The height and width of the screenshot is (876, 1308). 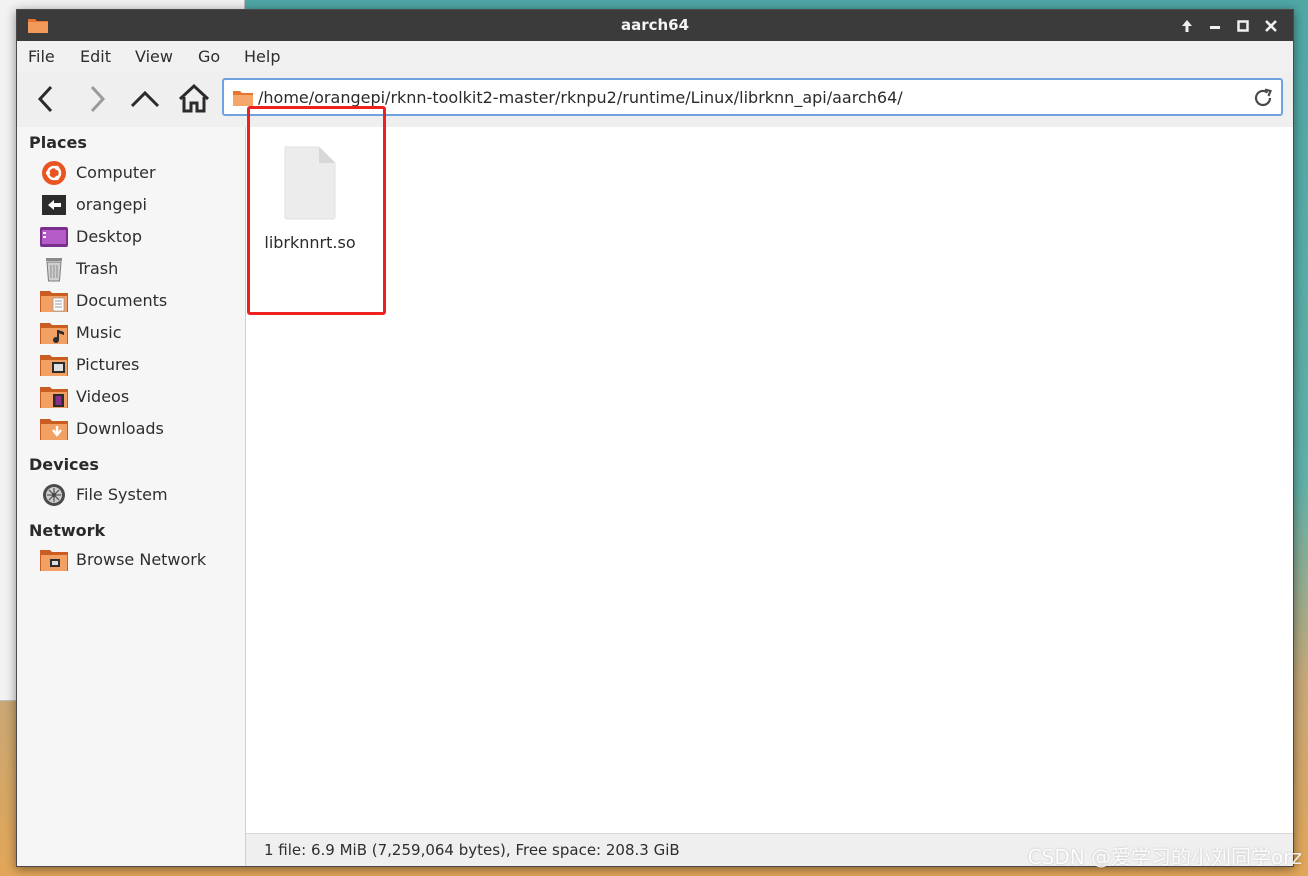 What do you see at coordinates (64, 464) in the screenshot?
I see `devices-header: Devices` at bounding box center [64, 464].